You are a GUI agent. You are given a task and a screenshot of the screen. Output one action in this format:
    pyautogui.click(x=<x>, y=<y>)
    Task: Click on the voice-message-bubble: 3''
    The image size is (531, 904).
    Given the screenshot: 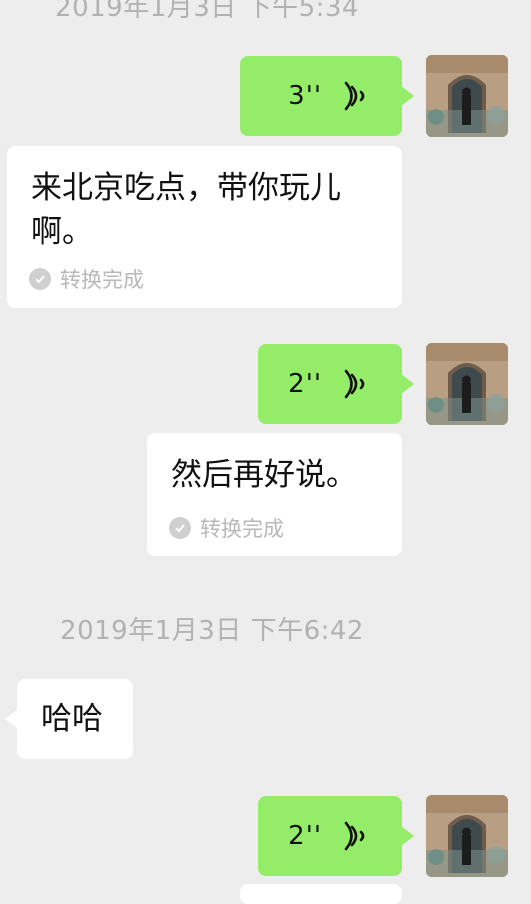 What is the action you would take?
    pyautogui.click(x=327, y=96)
    